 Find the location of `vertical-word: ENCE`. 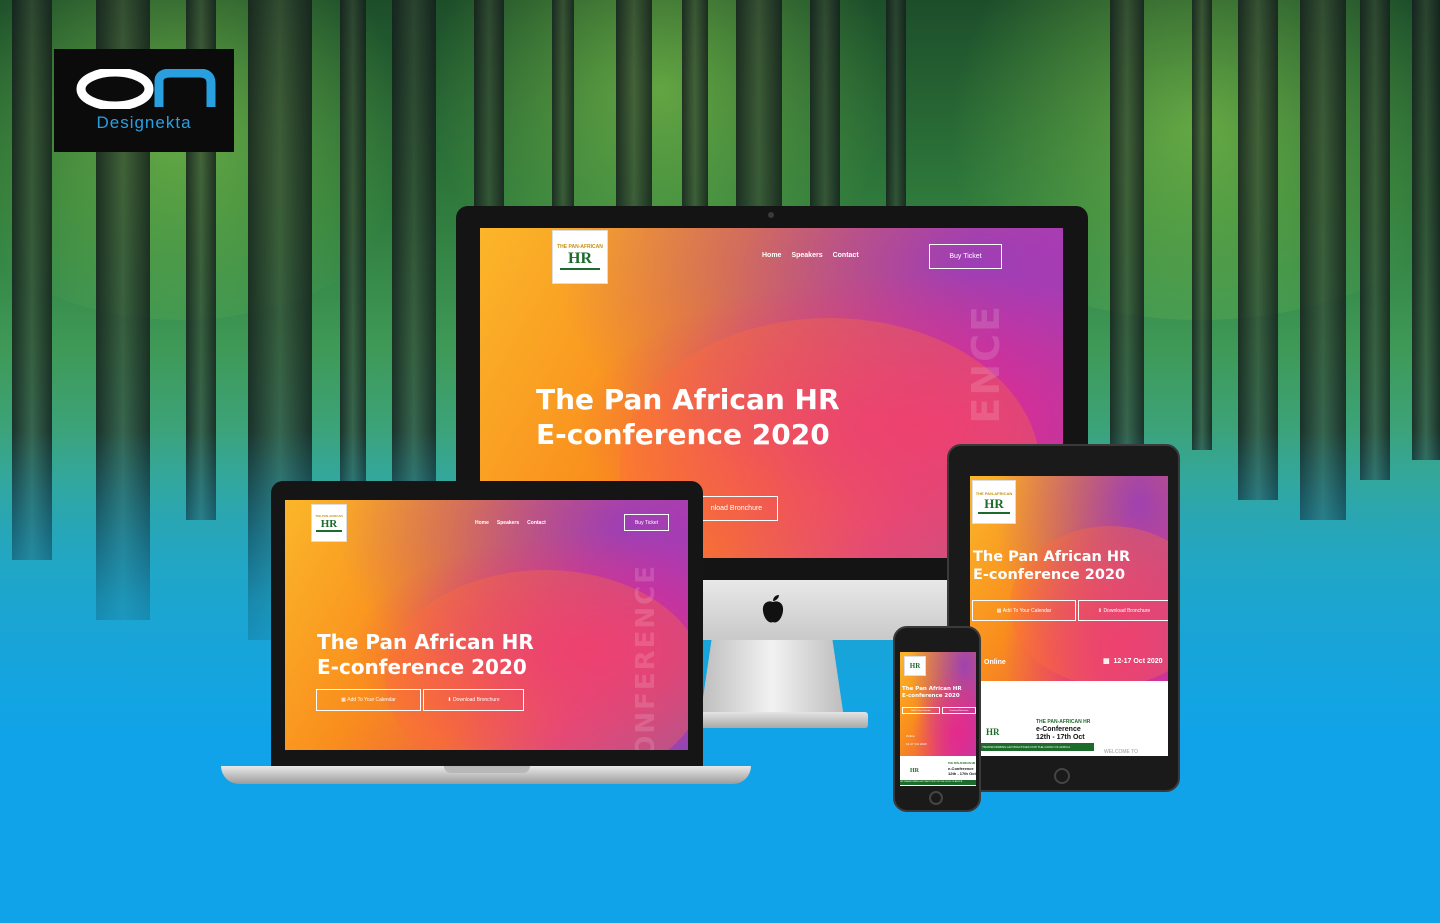

vertical-word: ENCE is located at coordinates (986, 364).